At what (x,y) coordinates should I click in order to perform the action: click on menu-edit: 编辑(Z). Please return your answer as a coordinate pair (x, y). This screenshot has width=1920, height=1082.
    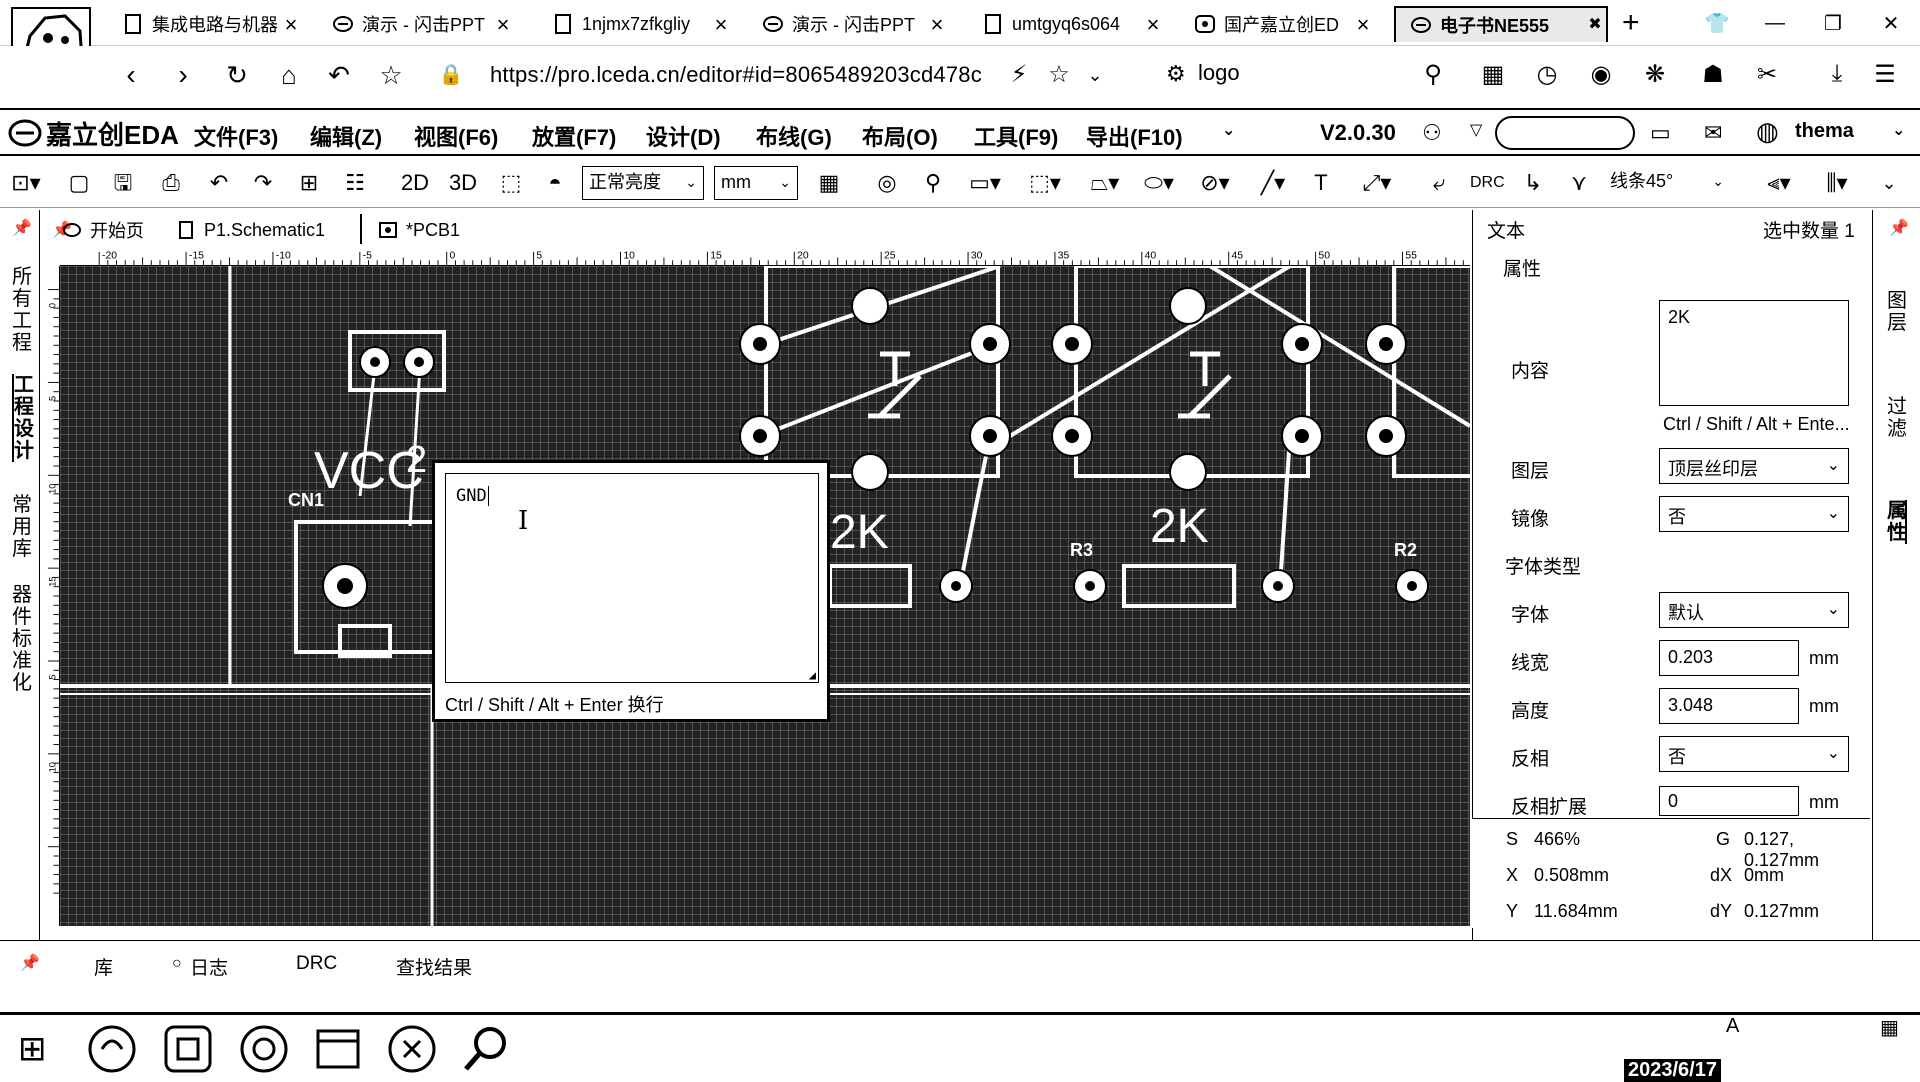
    Looking at the image, I should click on (346, 136).